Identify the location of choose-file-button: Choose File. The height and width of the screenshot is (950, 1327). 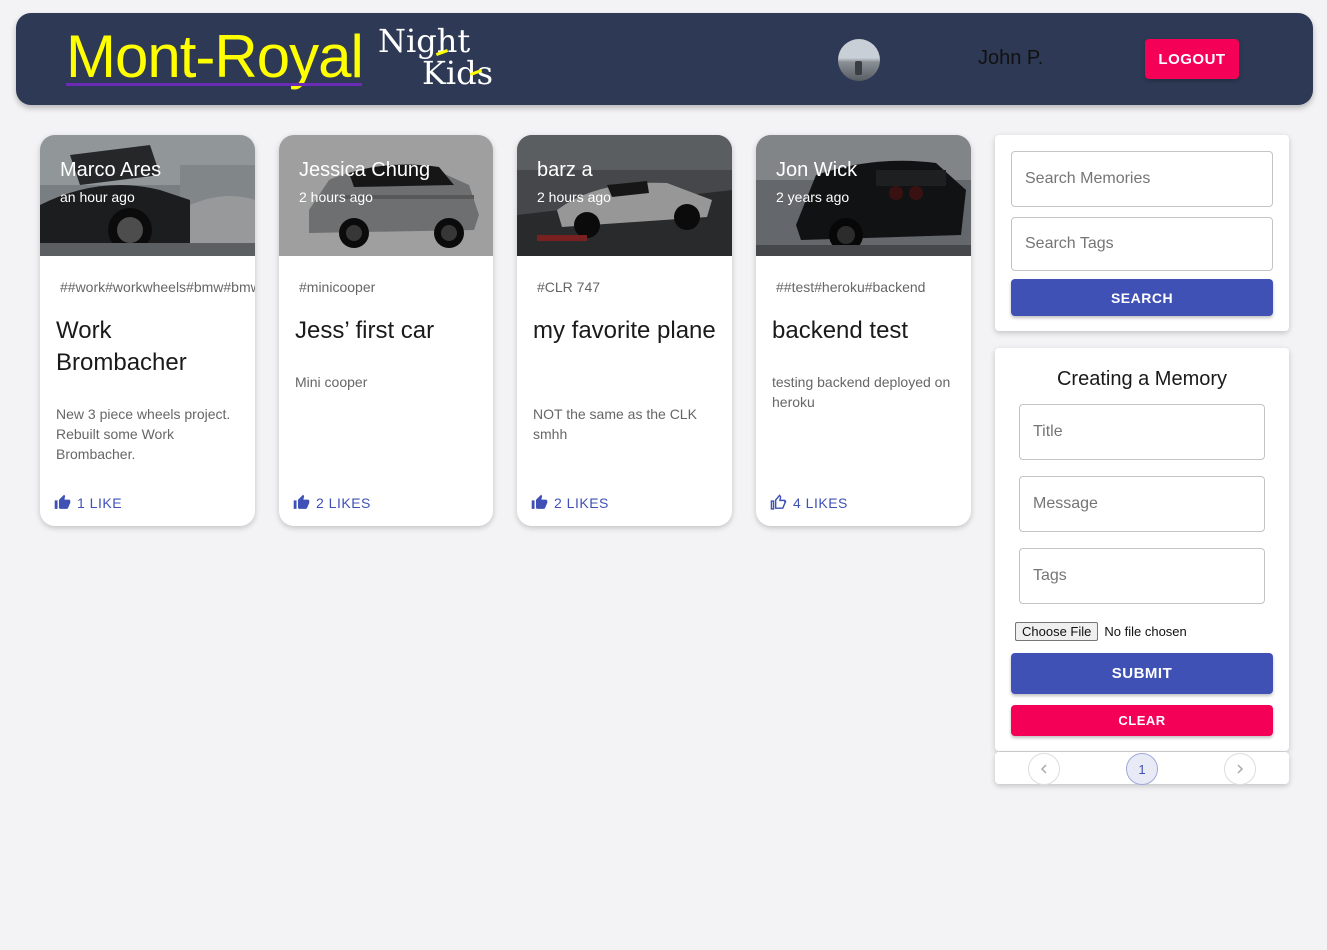
(1057, 631).